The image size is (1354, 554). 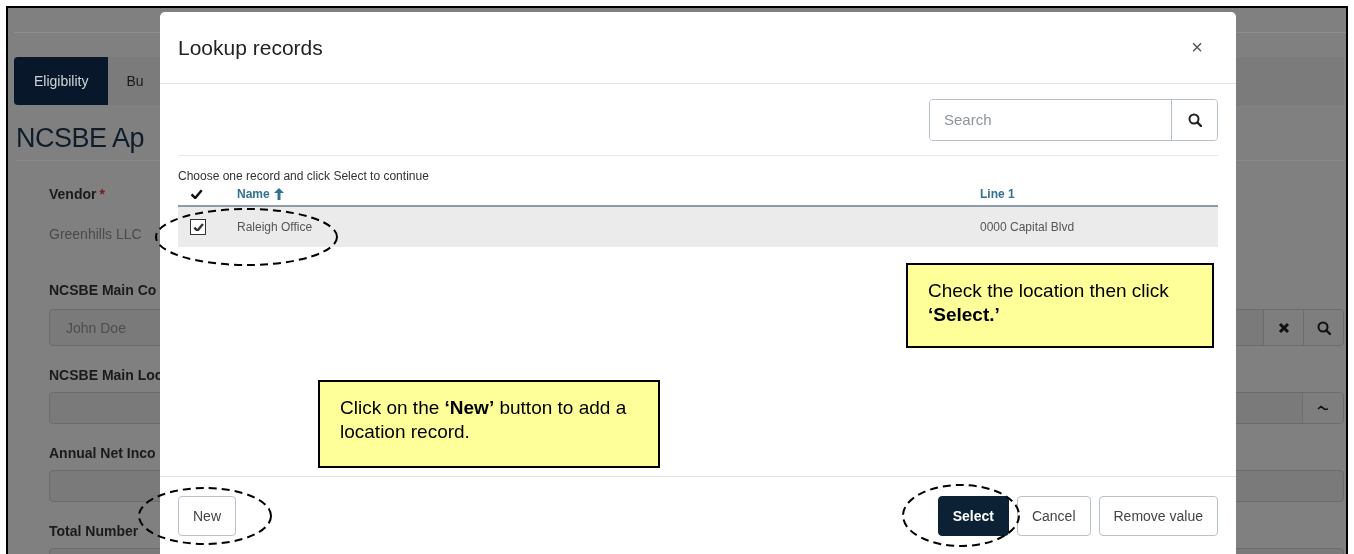 I want to click on field-label: NCSBE Main Co, so click(x=103, y=290).